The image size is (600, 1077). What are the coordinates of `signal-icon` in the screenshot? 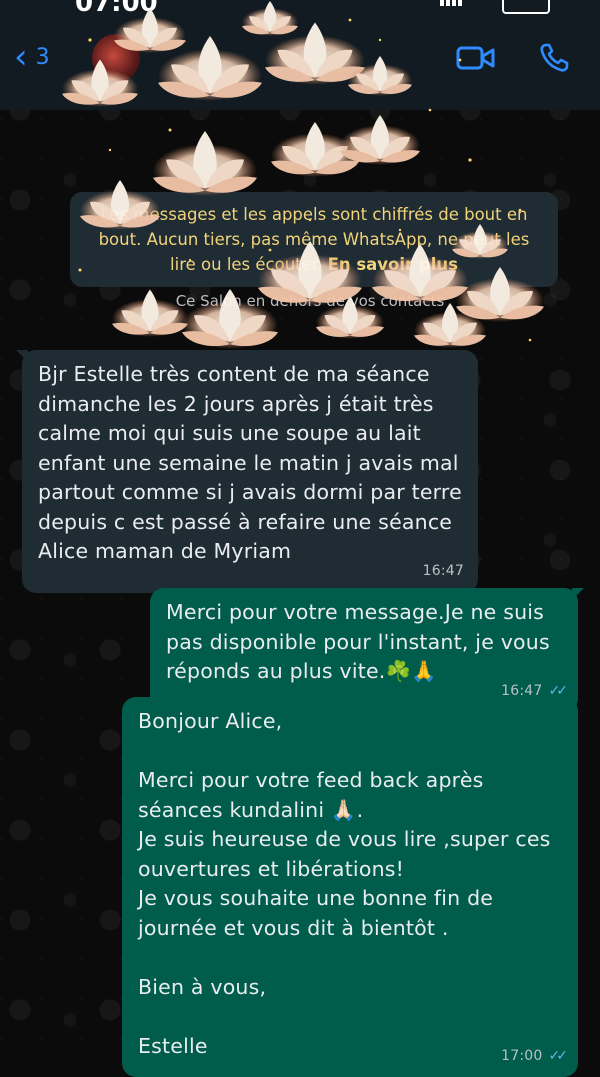 It's located at (451, 3).